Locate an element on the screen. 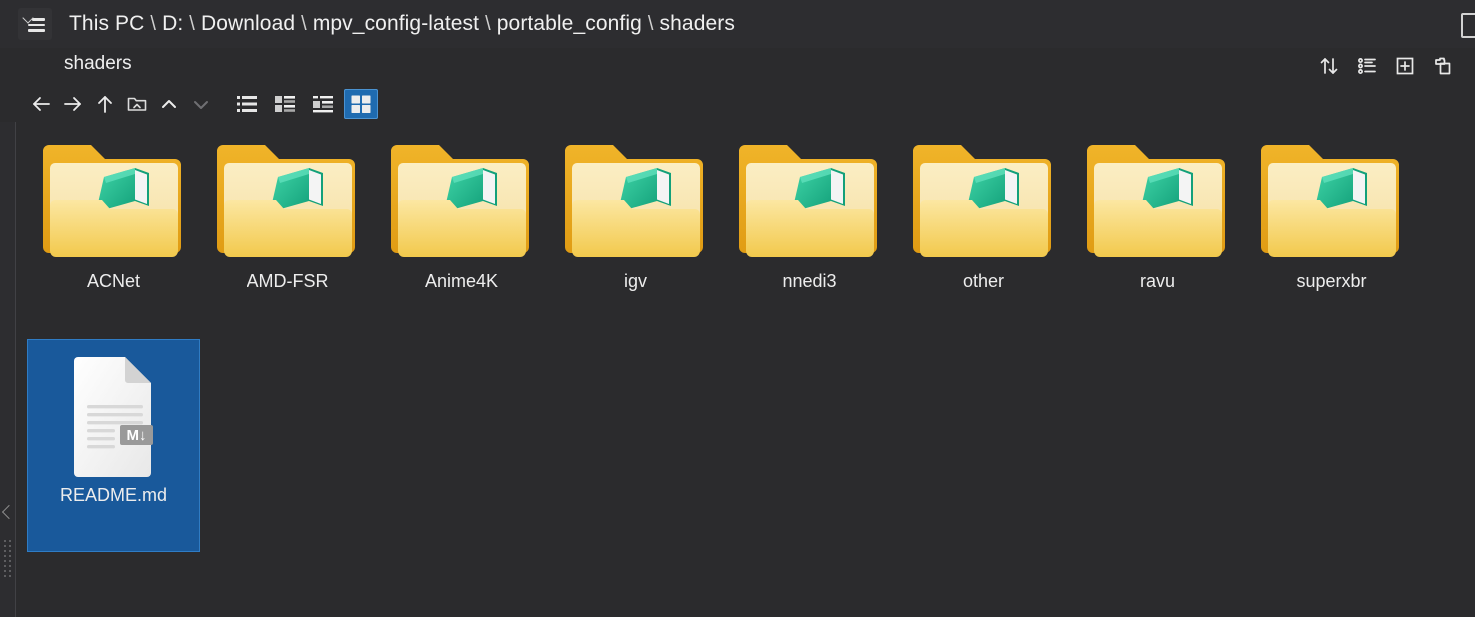  file-item: igv is located at coordinates (635, 231).